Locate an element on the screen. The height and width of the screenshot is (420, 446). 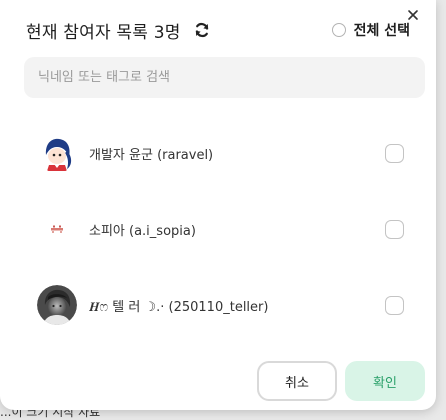
small-icon-avatar is located at coordinates (57, 229).